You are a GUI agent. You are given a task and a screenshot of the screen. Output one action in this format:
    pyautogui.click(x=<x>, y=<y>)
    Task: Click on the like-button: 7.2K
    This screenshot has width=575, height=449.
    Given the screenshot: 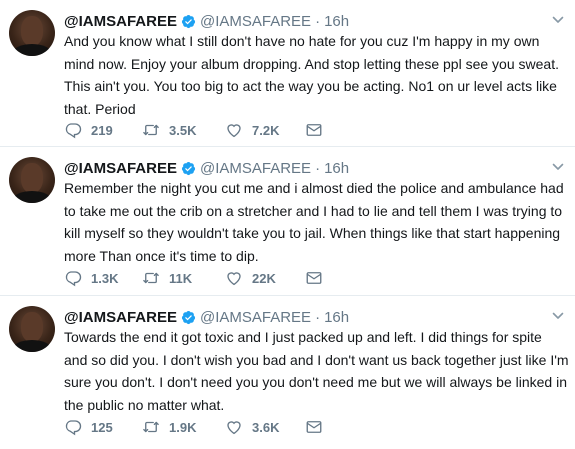 What is the action you would take?
    pyautogui.click(x=265, y=130)
    